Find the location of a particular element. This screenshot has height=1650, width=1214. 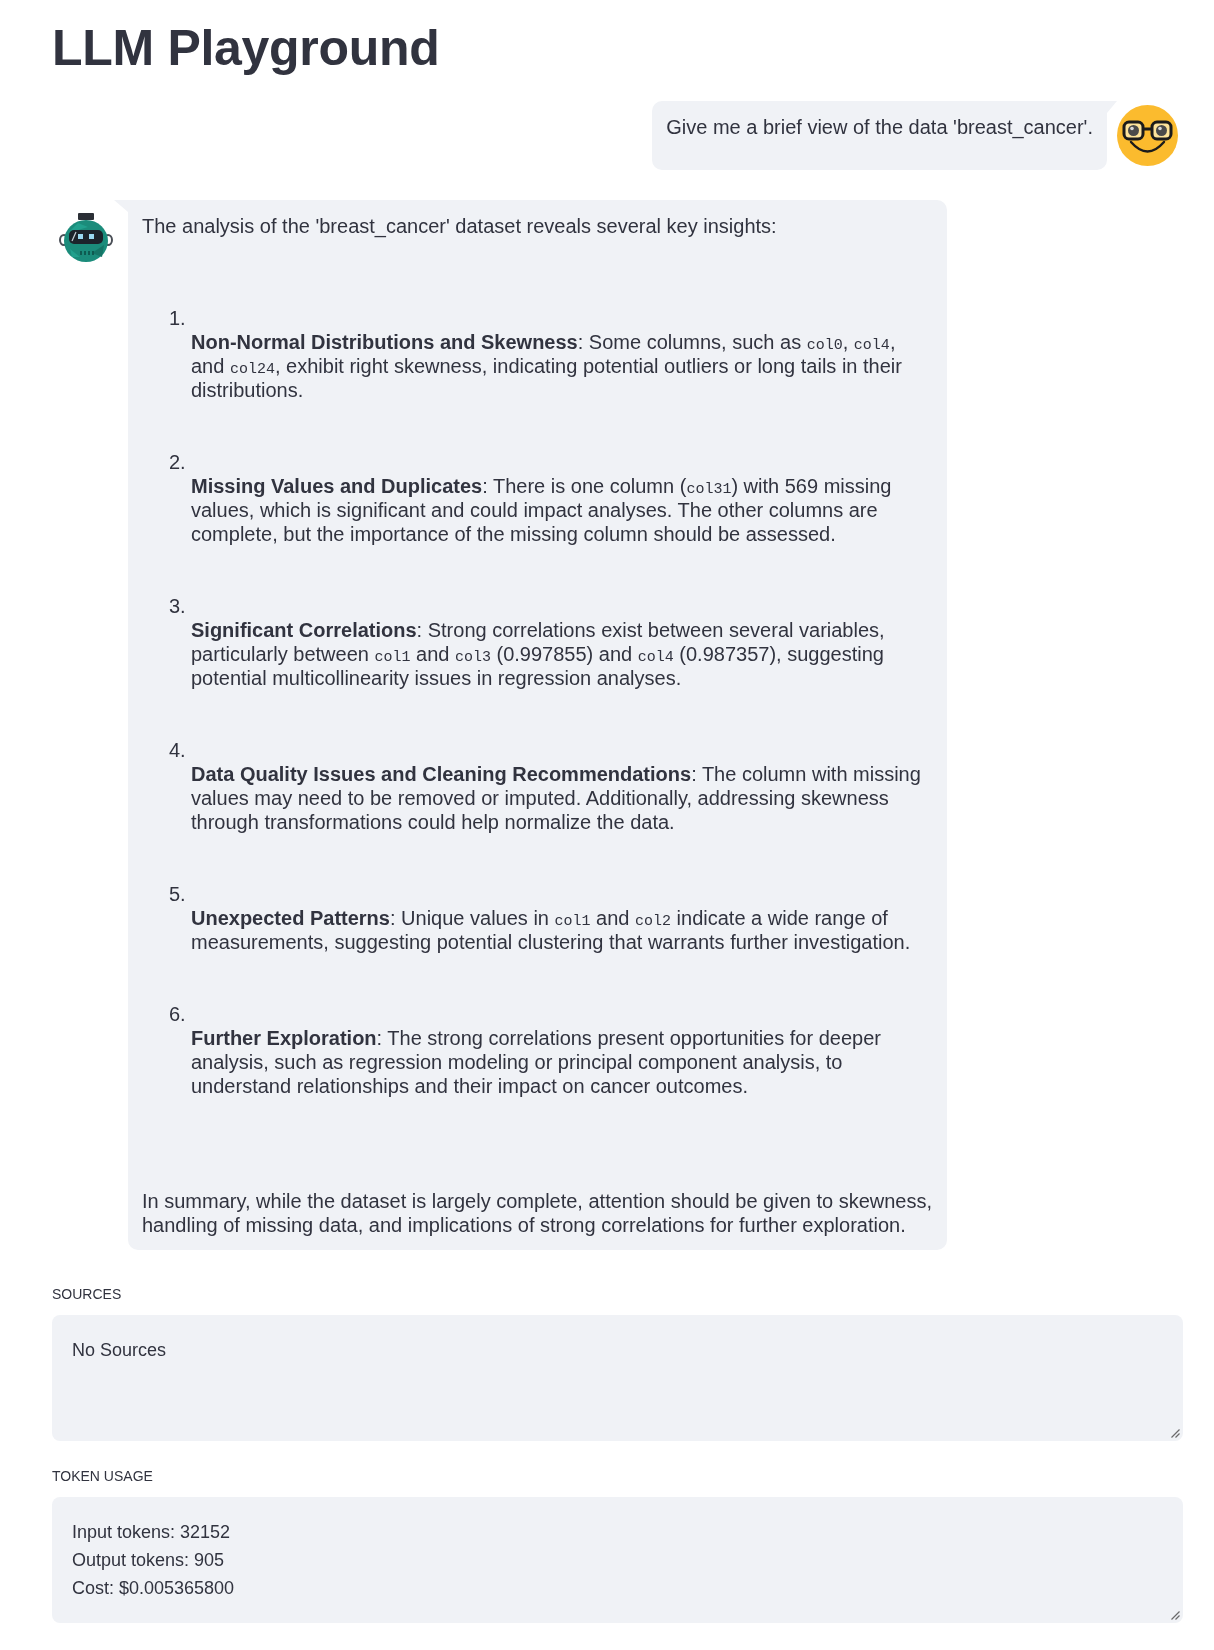

list-item-text: Data Quality Issues and Cleaning Recommendations: The column with missing values may need to be removed or imputed. Additionally, addressing skewness through transformations could help normalize the data. is located at coordinates (556, 798).